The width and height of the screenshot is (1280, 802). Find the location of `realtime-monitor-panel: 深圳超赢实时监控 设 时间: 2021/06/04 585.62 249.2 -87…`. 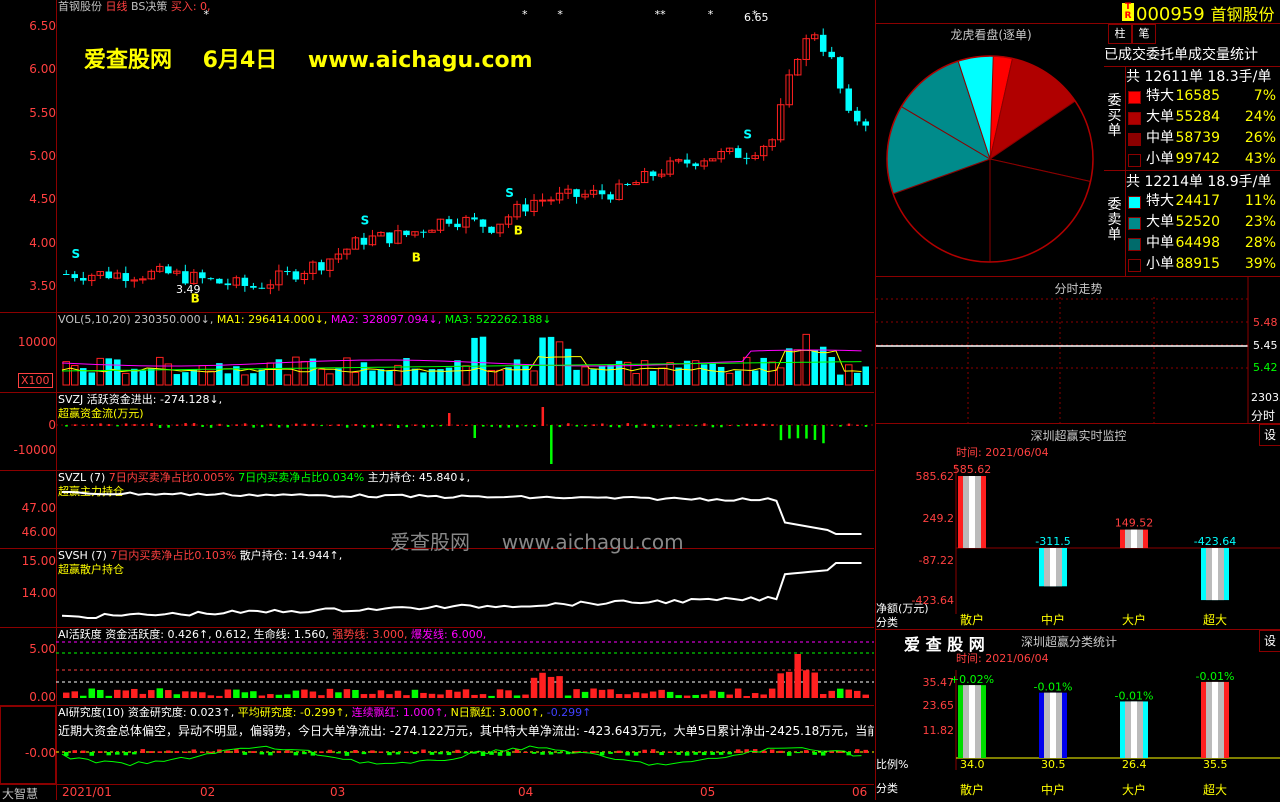

realtime-monitor-panel: 深圳超赢实时监控 设 时间: 2021/06/04 585.62 249.2 -87… is located at coordinates (1077, 527).